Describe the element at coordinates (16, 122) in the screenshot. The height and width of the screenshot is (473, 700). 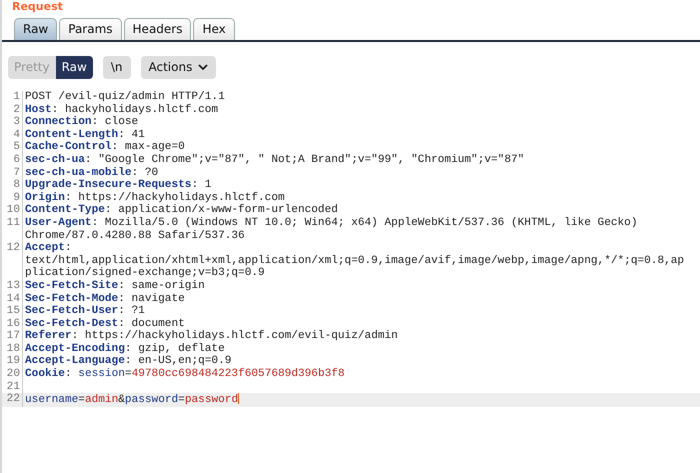
I see `line-number: 3` at that location.